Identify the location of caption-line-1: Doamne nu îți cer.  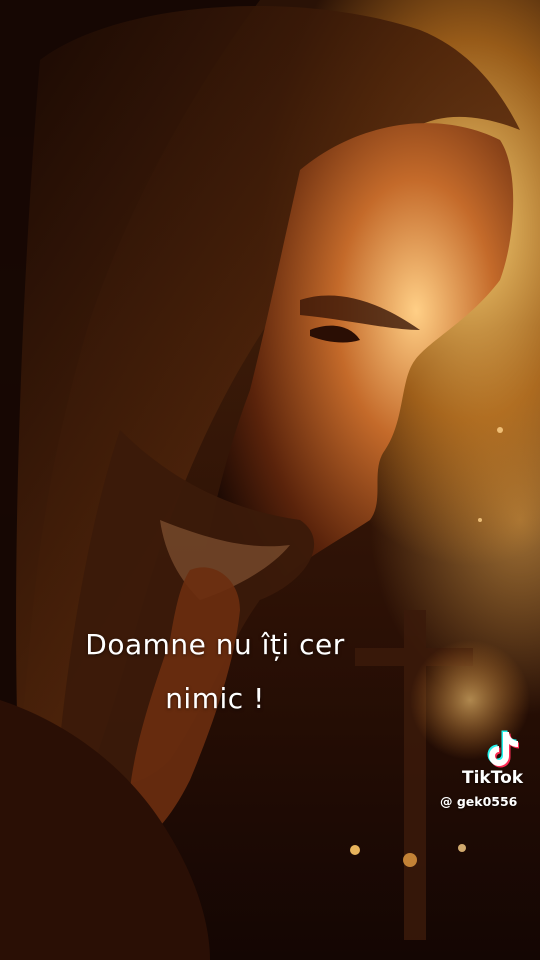
(215, 644).